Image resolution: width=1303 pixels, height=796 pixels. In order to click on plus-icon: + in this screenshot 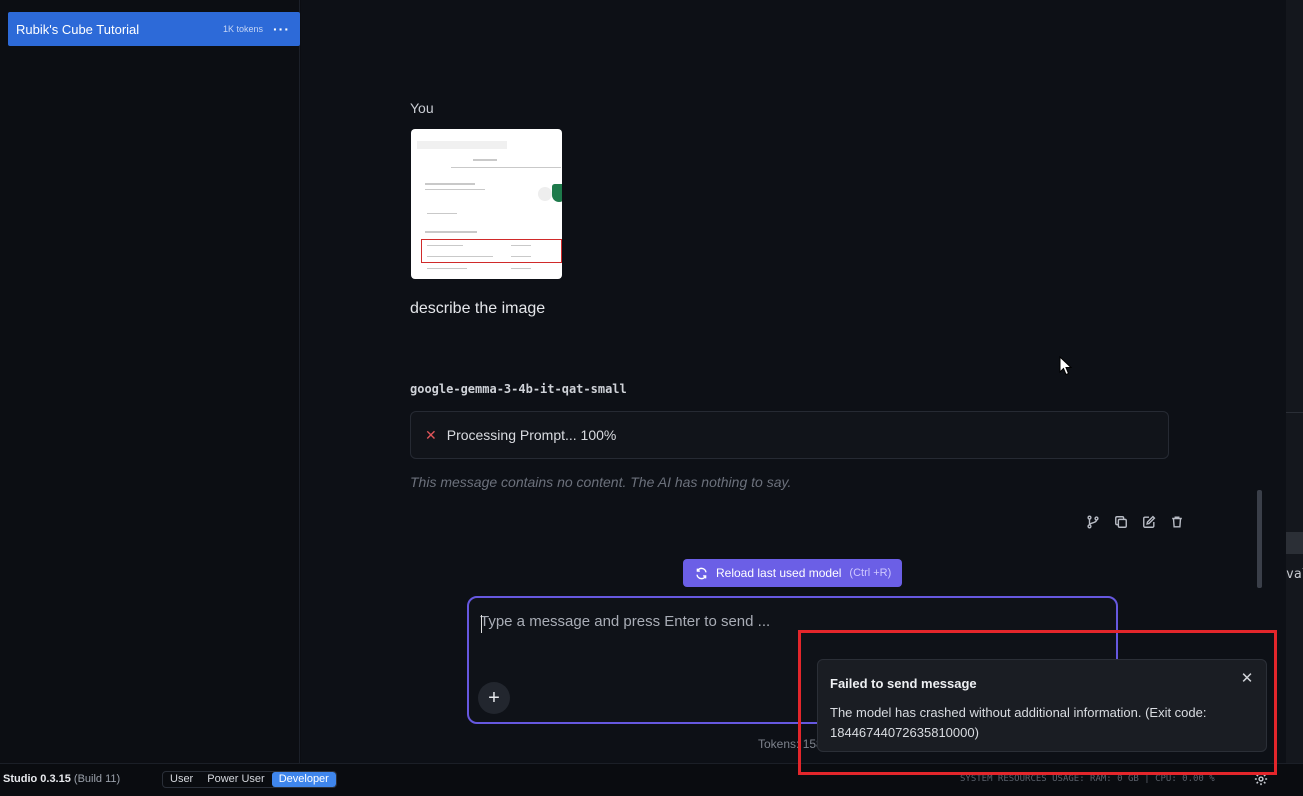, I will do `click(494, 698)`.